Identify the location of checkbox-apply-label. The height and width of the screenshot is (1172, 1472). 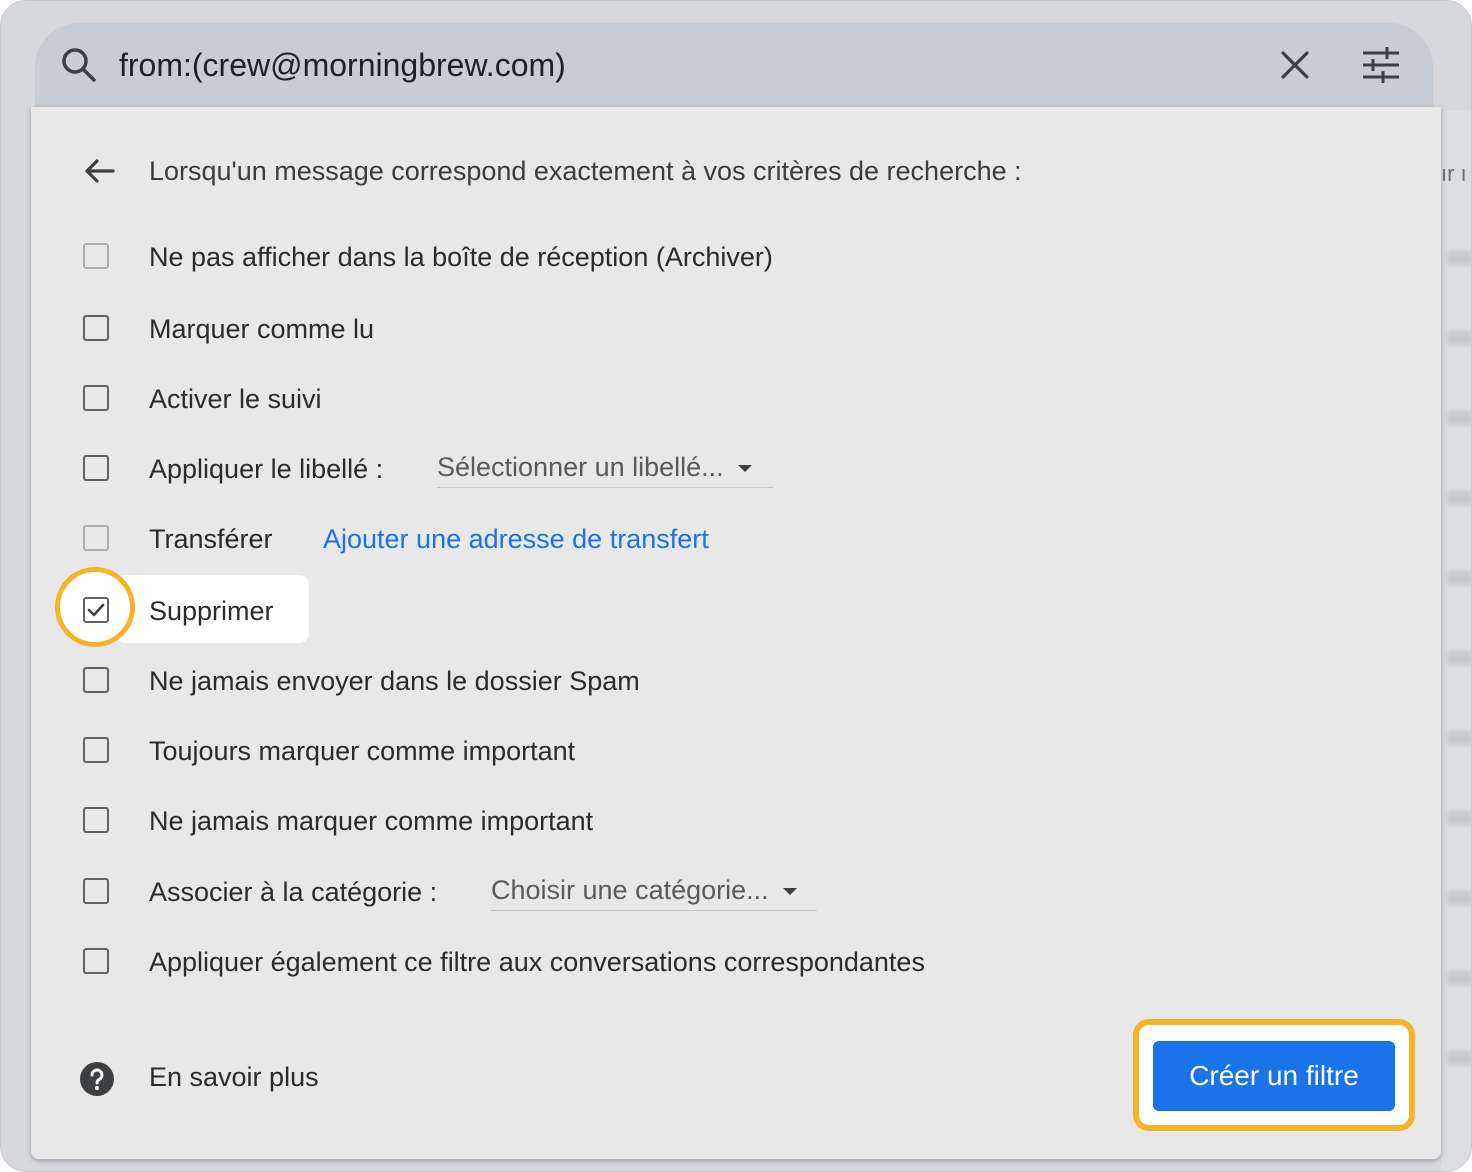
(96, 468).